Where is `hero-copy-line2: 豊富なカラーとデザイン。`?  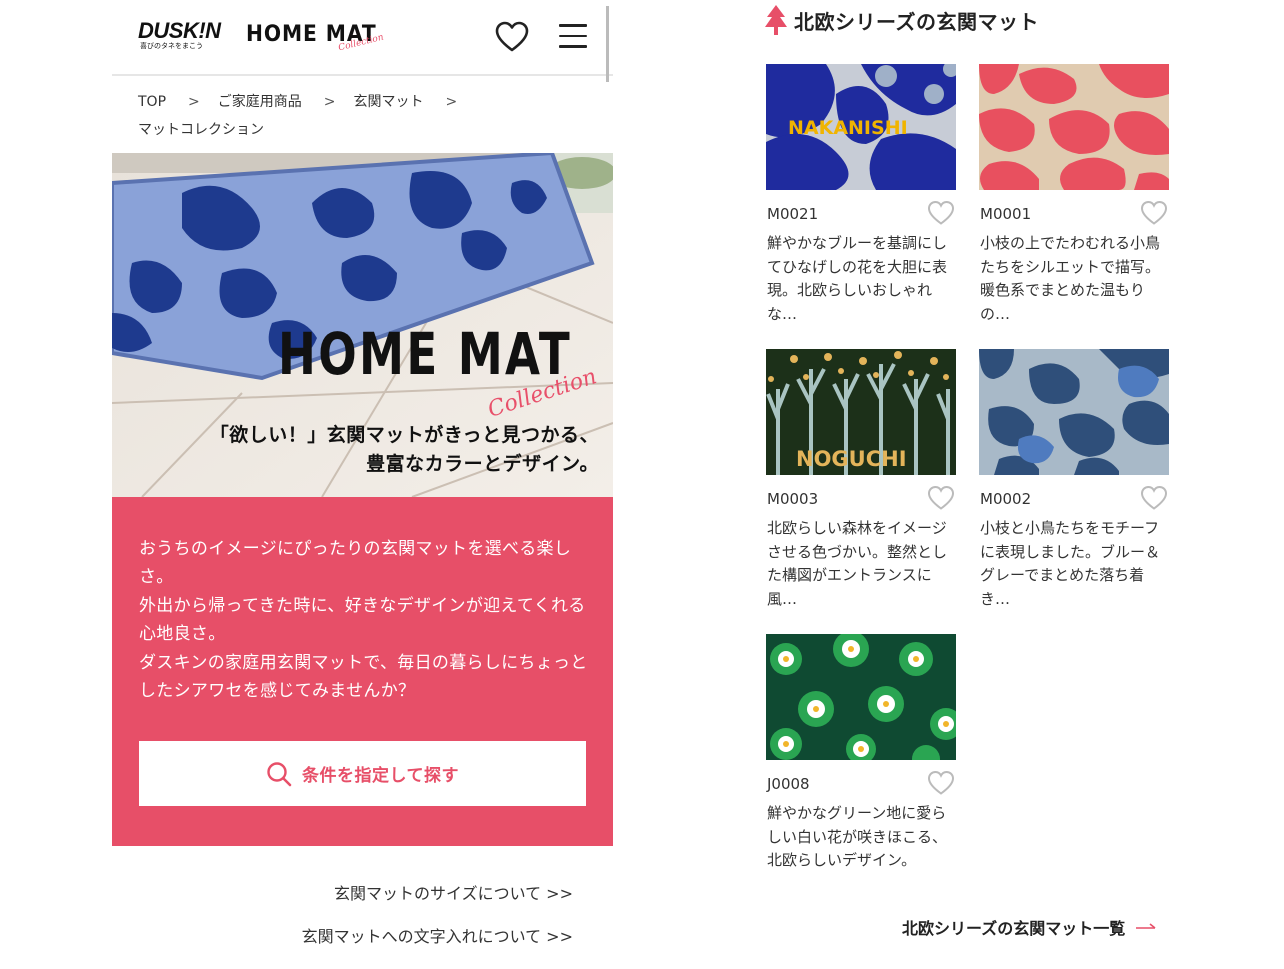 hero-copy-line2: 豊富なカラーとデザイン。 is located at coordinates (482, 464).